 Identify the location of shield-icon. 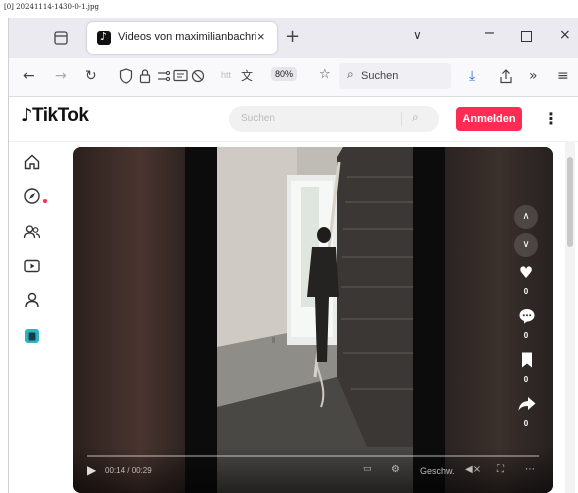
(126, 76).